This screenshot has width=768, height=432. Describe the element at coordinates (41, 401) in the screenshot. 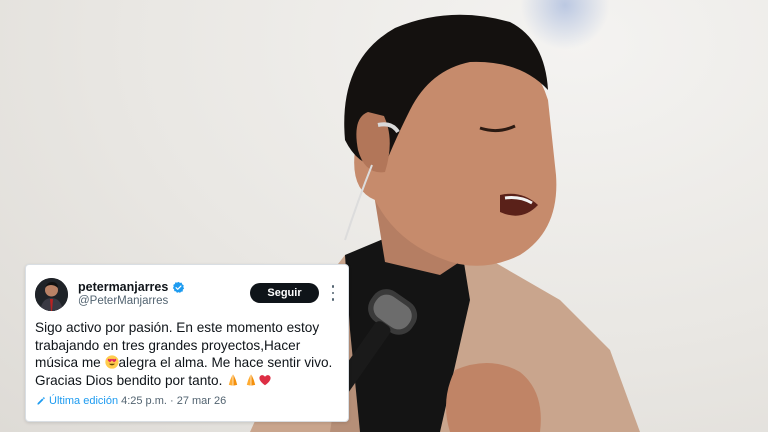

I see `pencil-icon` at that location.